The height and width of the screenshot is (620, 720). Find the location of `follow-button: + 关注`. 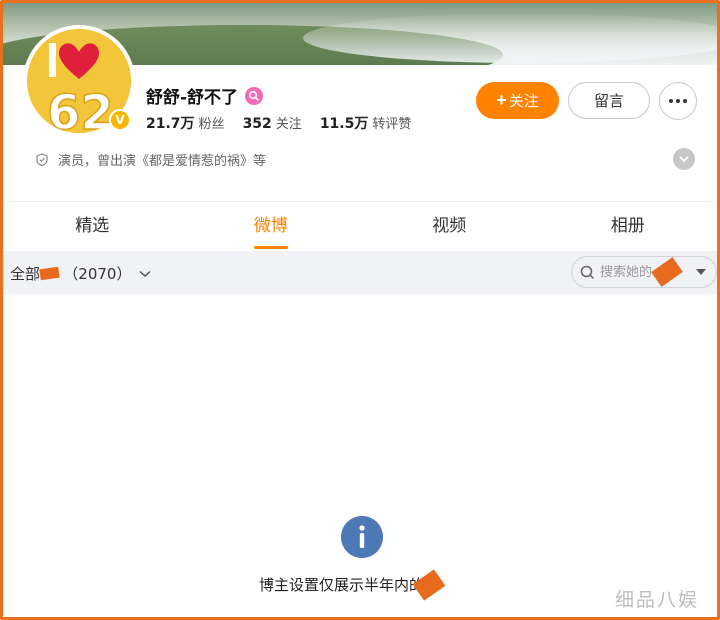

follow-button: + 关注 is located at coordinates (517, 100).